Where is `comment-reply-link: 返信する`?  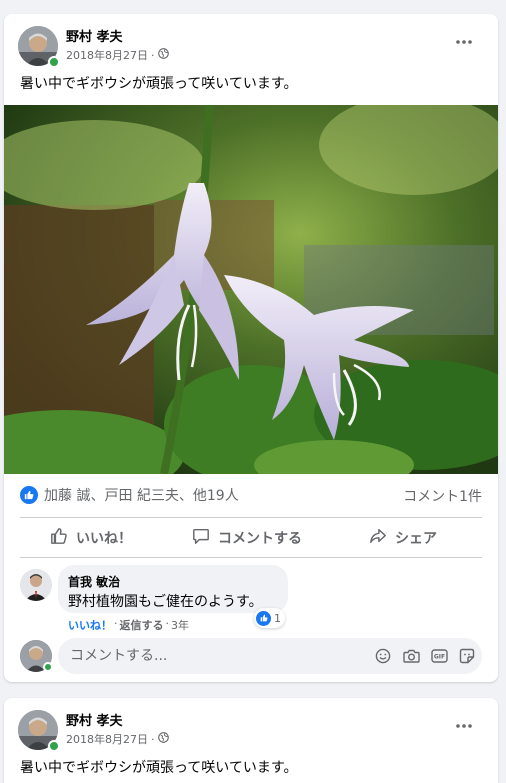
comment-reply-link: 返信する is located at coordinates (142, 625).